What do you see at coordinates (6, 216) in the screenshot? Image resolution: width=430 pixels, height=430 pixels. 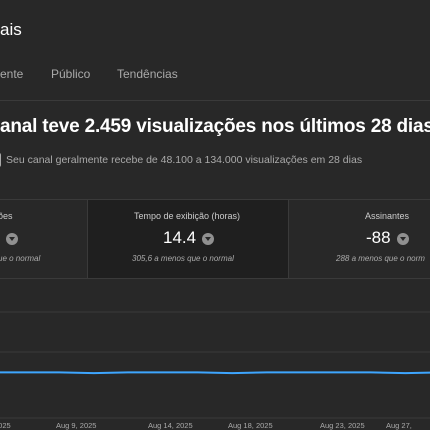 I see `views-card-title: ões` at bounding box center [6, 216].